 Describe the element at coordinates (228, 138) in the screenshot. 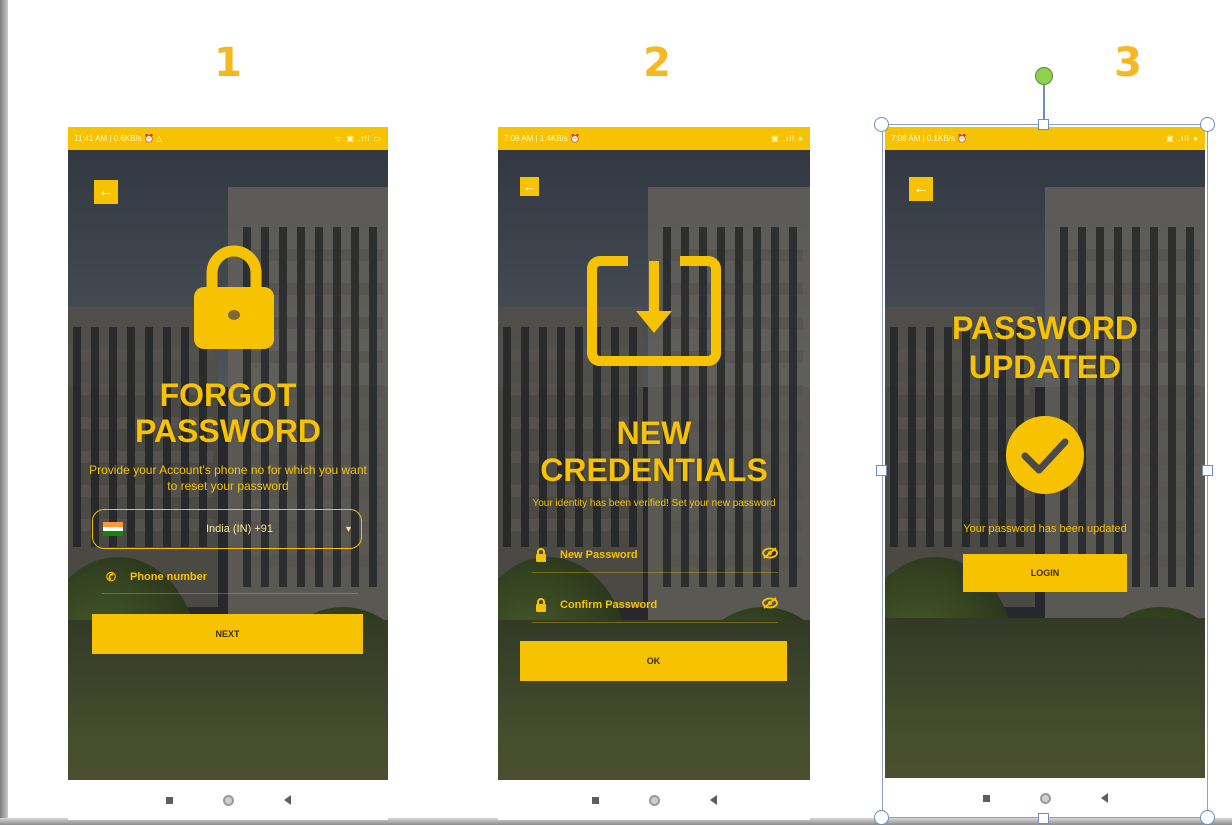

I see `status-bar: 11:41 AM | 0.6KB/s ⏰ △ ᯤ ▣ .ıll ▭` at that location.